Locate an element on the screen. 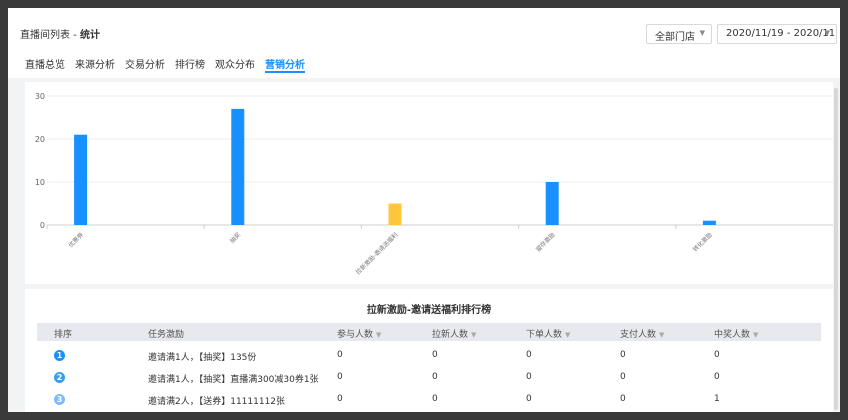 The height and width of the screenshot is (420, 848). tab-live-overview: 直播总览 is located at coordinates (45, 63).